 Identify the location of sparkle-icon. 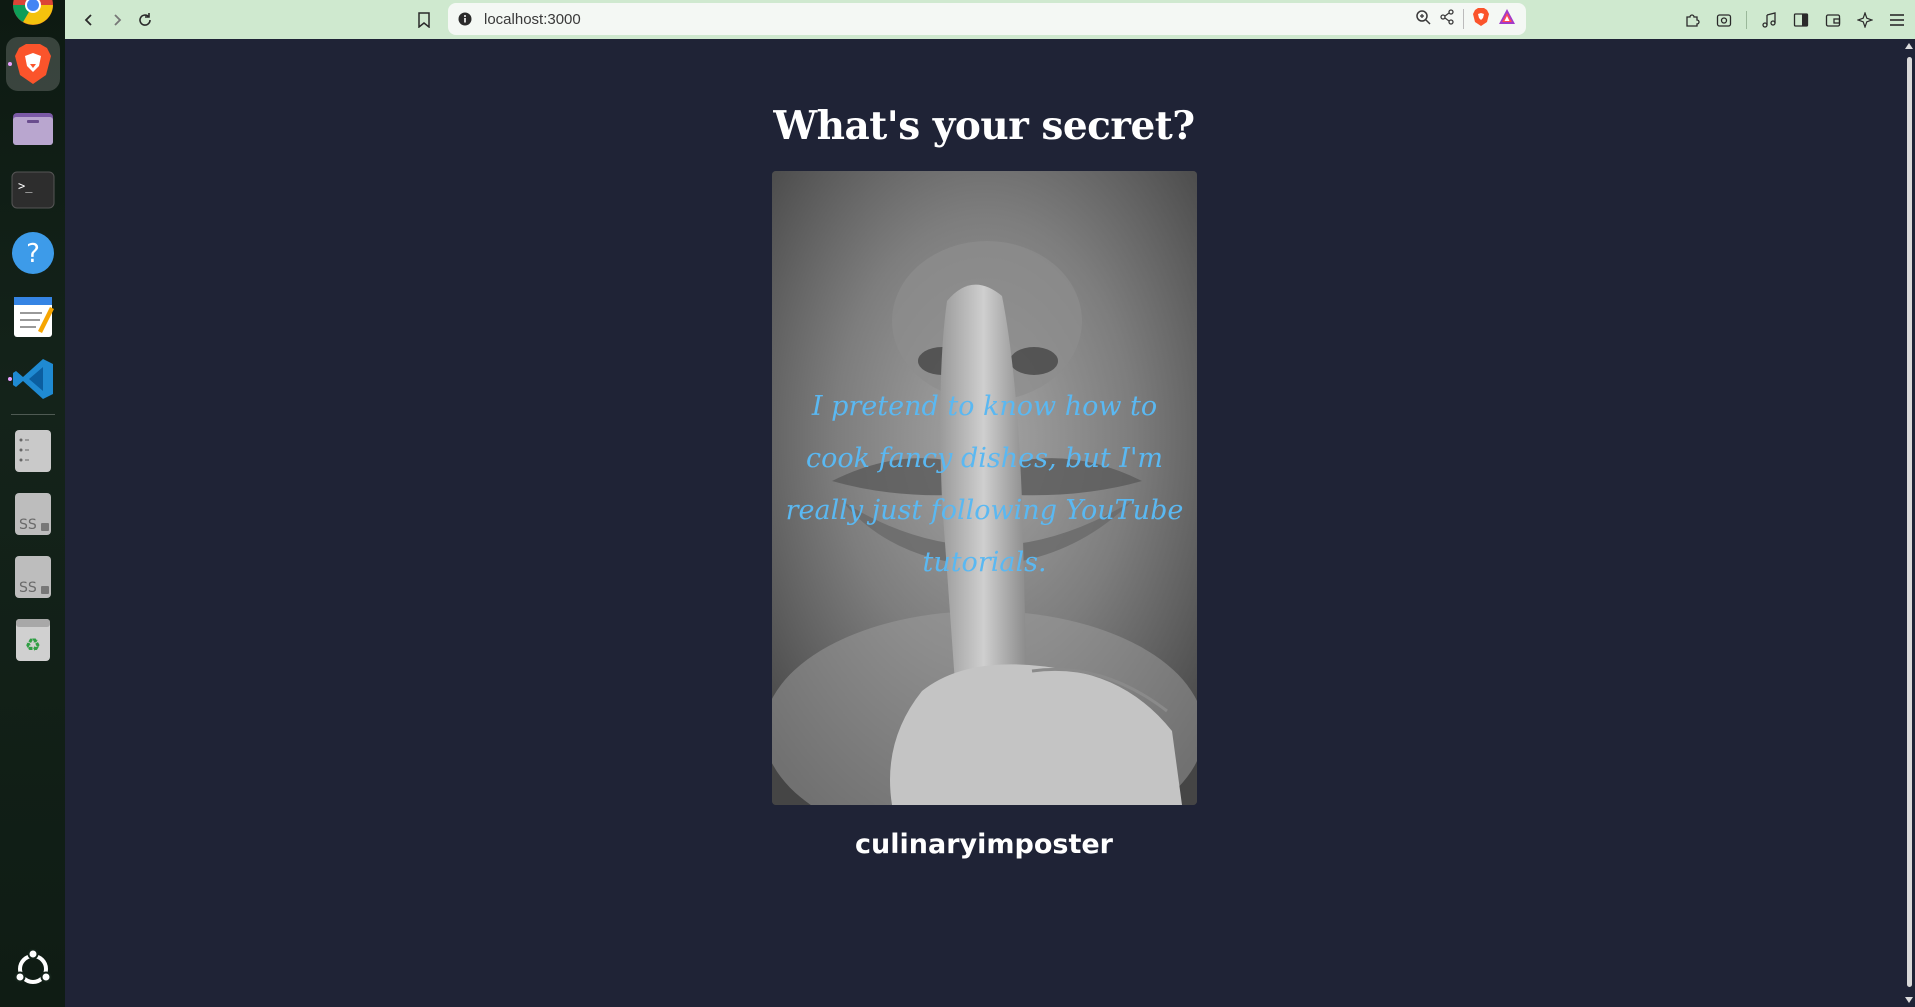
(1865, 19).